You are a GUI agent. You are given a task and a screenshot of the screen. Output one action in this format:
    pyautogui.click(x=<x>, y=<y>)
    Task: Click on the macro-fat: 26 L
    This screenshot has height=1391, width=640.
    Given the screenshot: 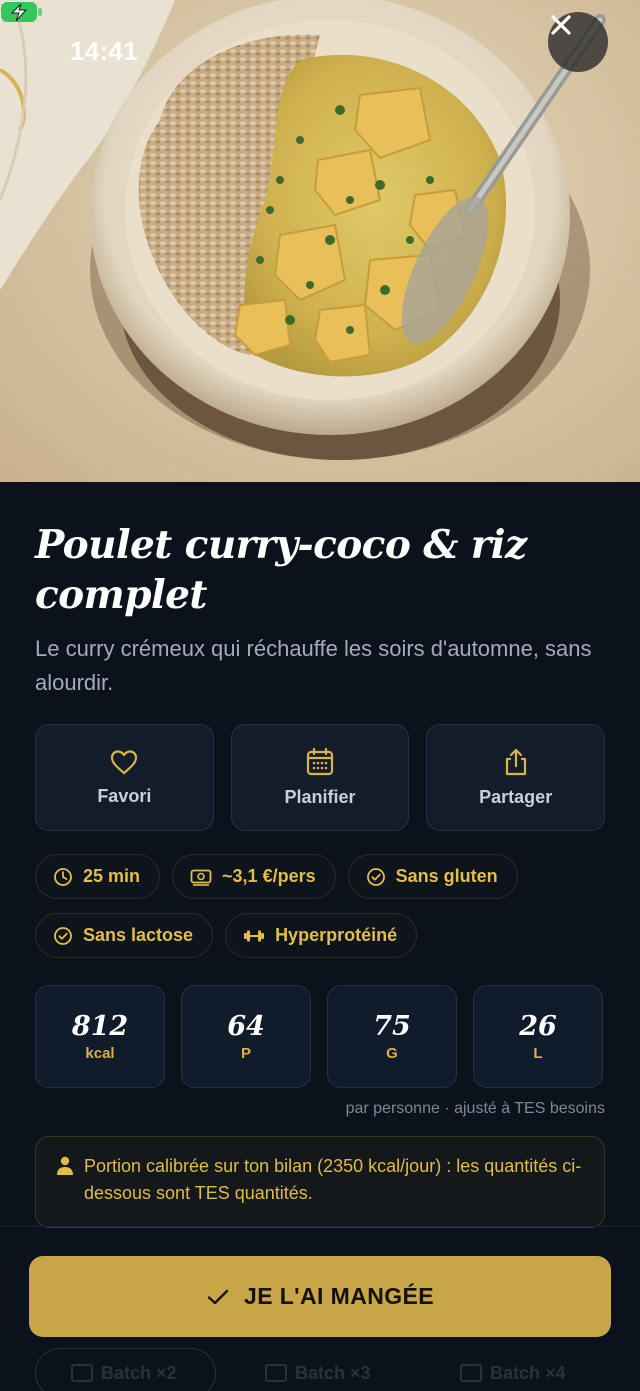 What is the action you would take?
    pyautogui.click(x=538, y=1036)
    